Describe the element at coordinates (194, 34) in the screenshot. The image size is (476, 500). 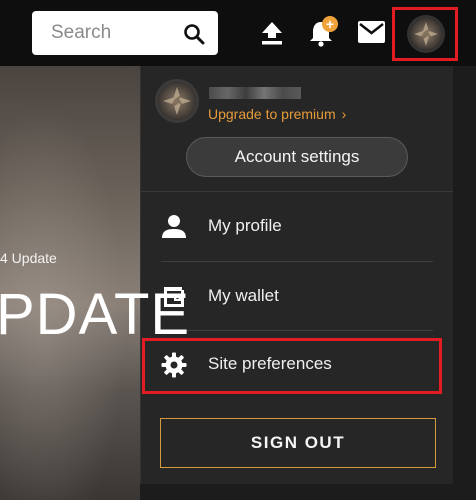
I see `search-icon` at that location.